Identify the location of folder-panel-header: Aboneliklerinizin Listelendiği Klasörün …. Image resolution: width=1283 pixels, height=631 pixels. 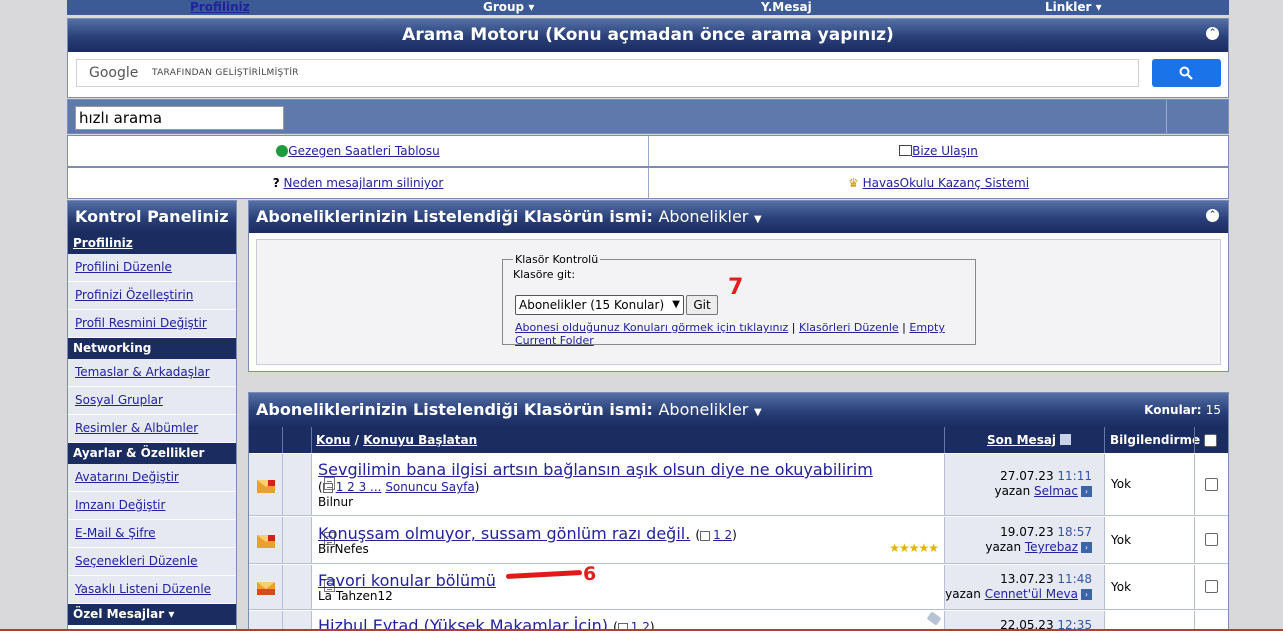
(738, 217).